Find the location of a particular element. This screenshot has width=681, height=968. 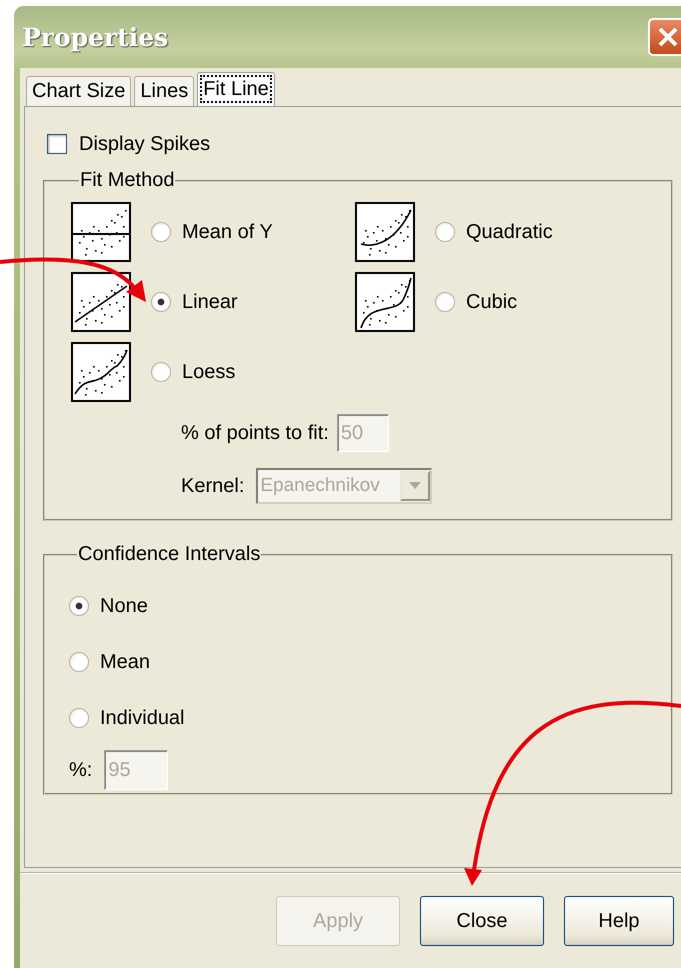

dialog-button: Close is located at coordinates (482, 921).